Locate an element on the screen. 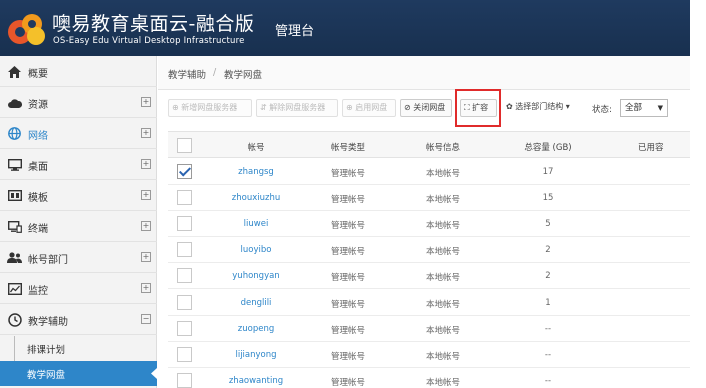 This screenshot has width=706, height=388. sidebar-item-resources: 资源 + is located at coordinates (78, 102).